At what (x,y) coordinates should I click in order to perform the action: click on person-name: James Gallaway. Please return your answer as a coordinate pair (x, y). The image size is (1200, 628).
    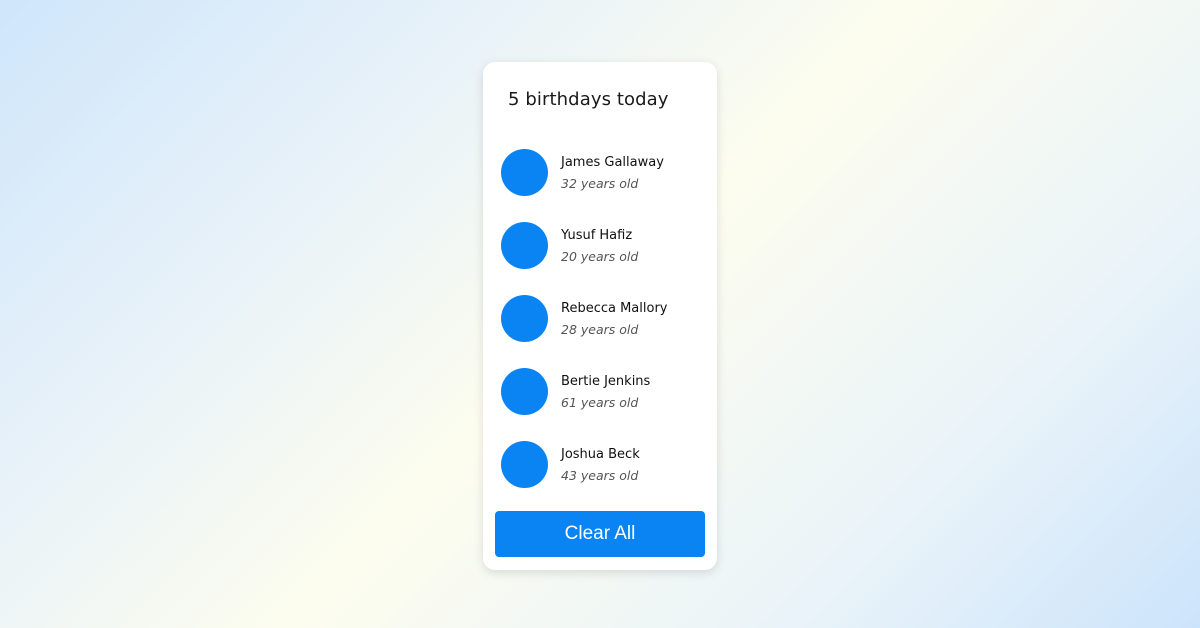
    Looking at the image, I should click on (612, 162).